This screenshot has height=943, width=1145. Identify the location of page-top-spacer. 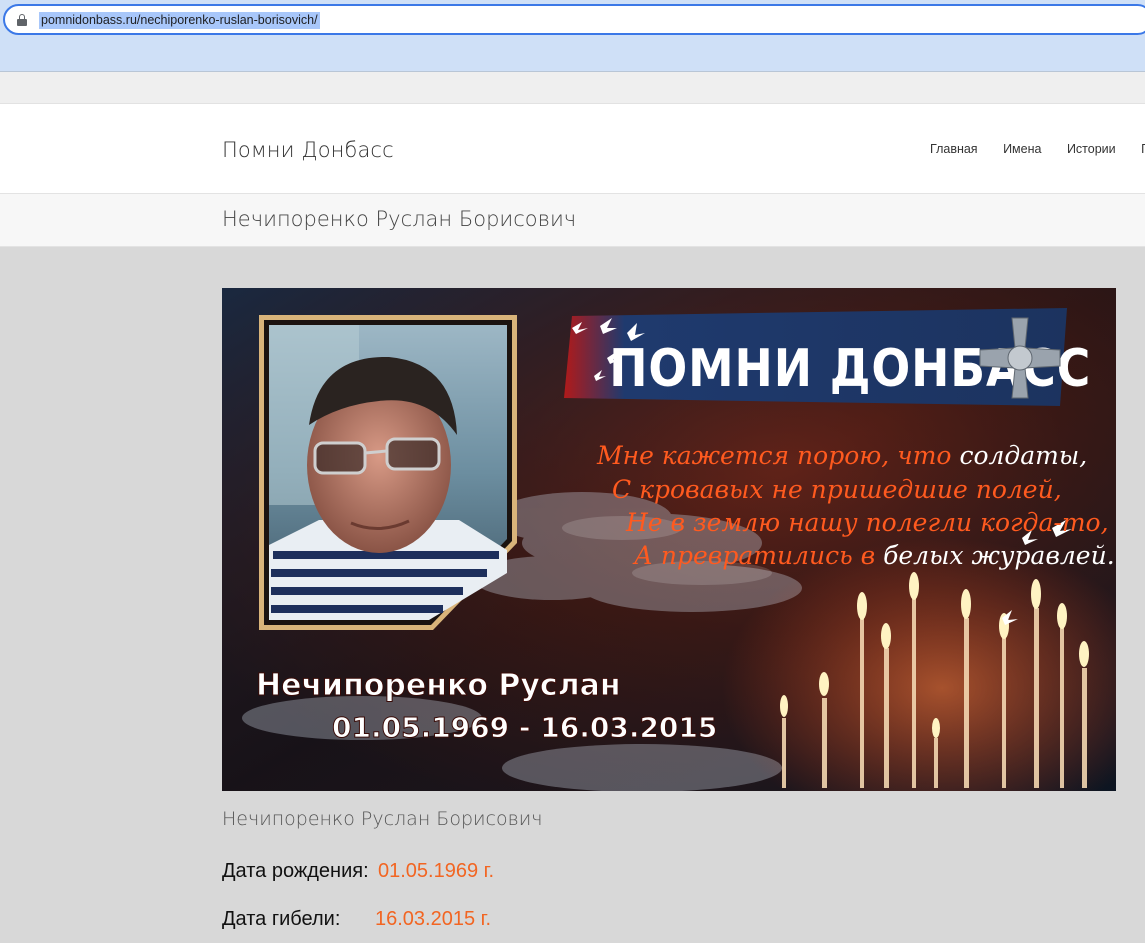
(572, 88).